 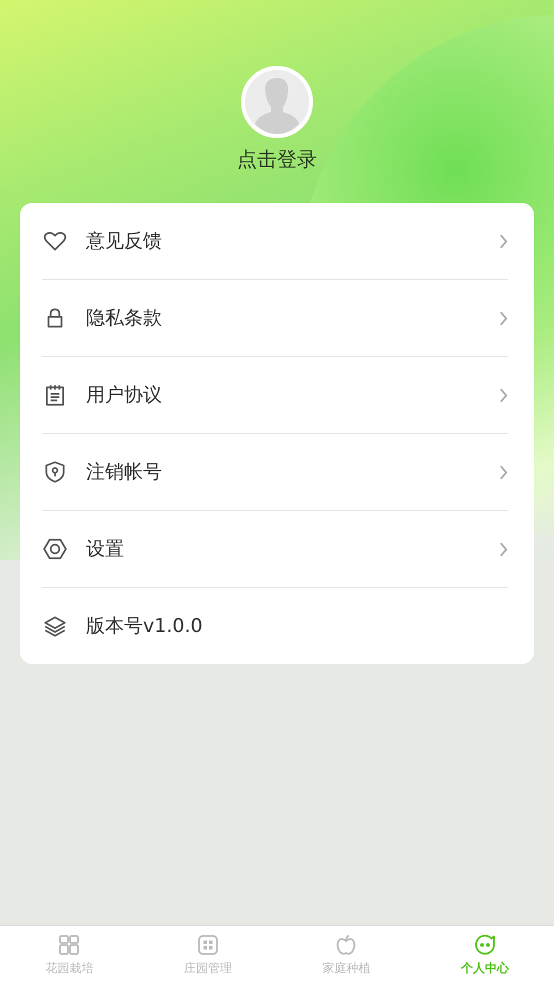 What do you see at coordinates (292, 241) in the screenshot?
I see `menu-label: 意见反馈` at bounding box center [292, 241].